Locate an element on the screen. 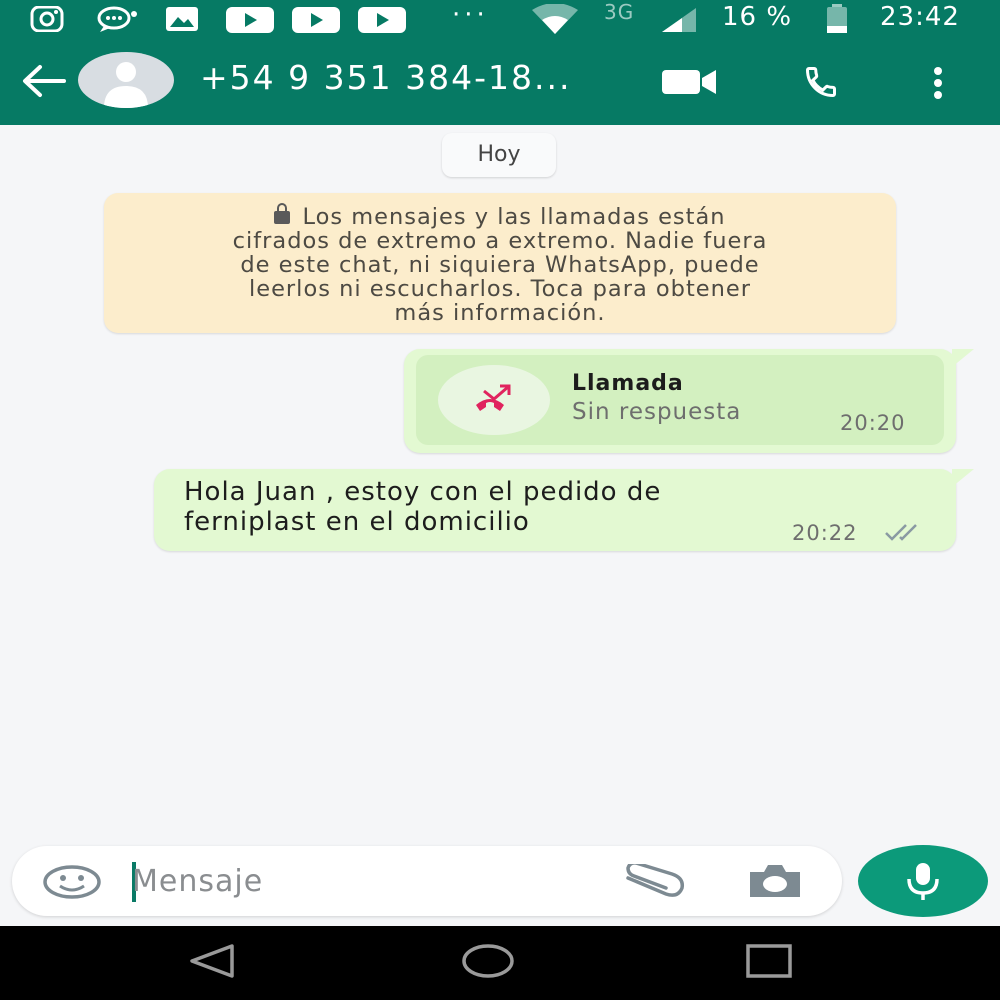 The height and width of the screenshot is (1000, 1000). lock-icon is located at coordinates (282, 213).